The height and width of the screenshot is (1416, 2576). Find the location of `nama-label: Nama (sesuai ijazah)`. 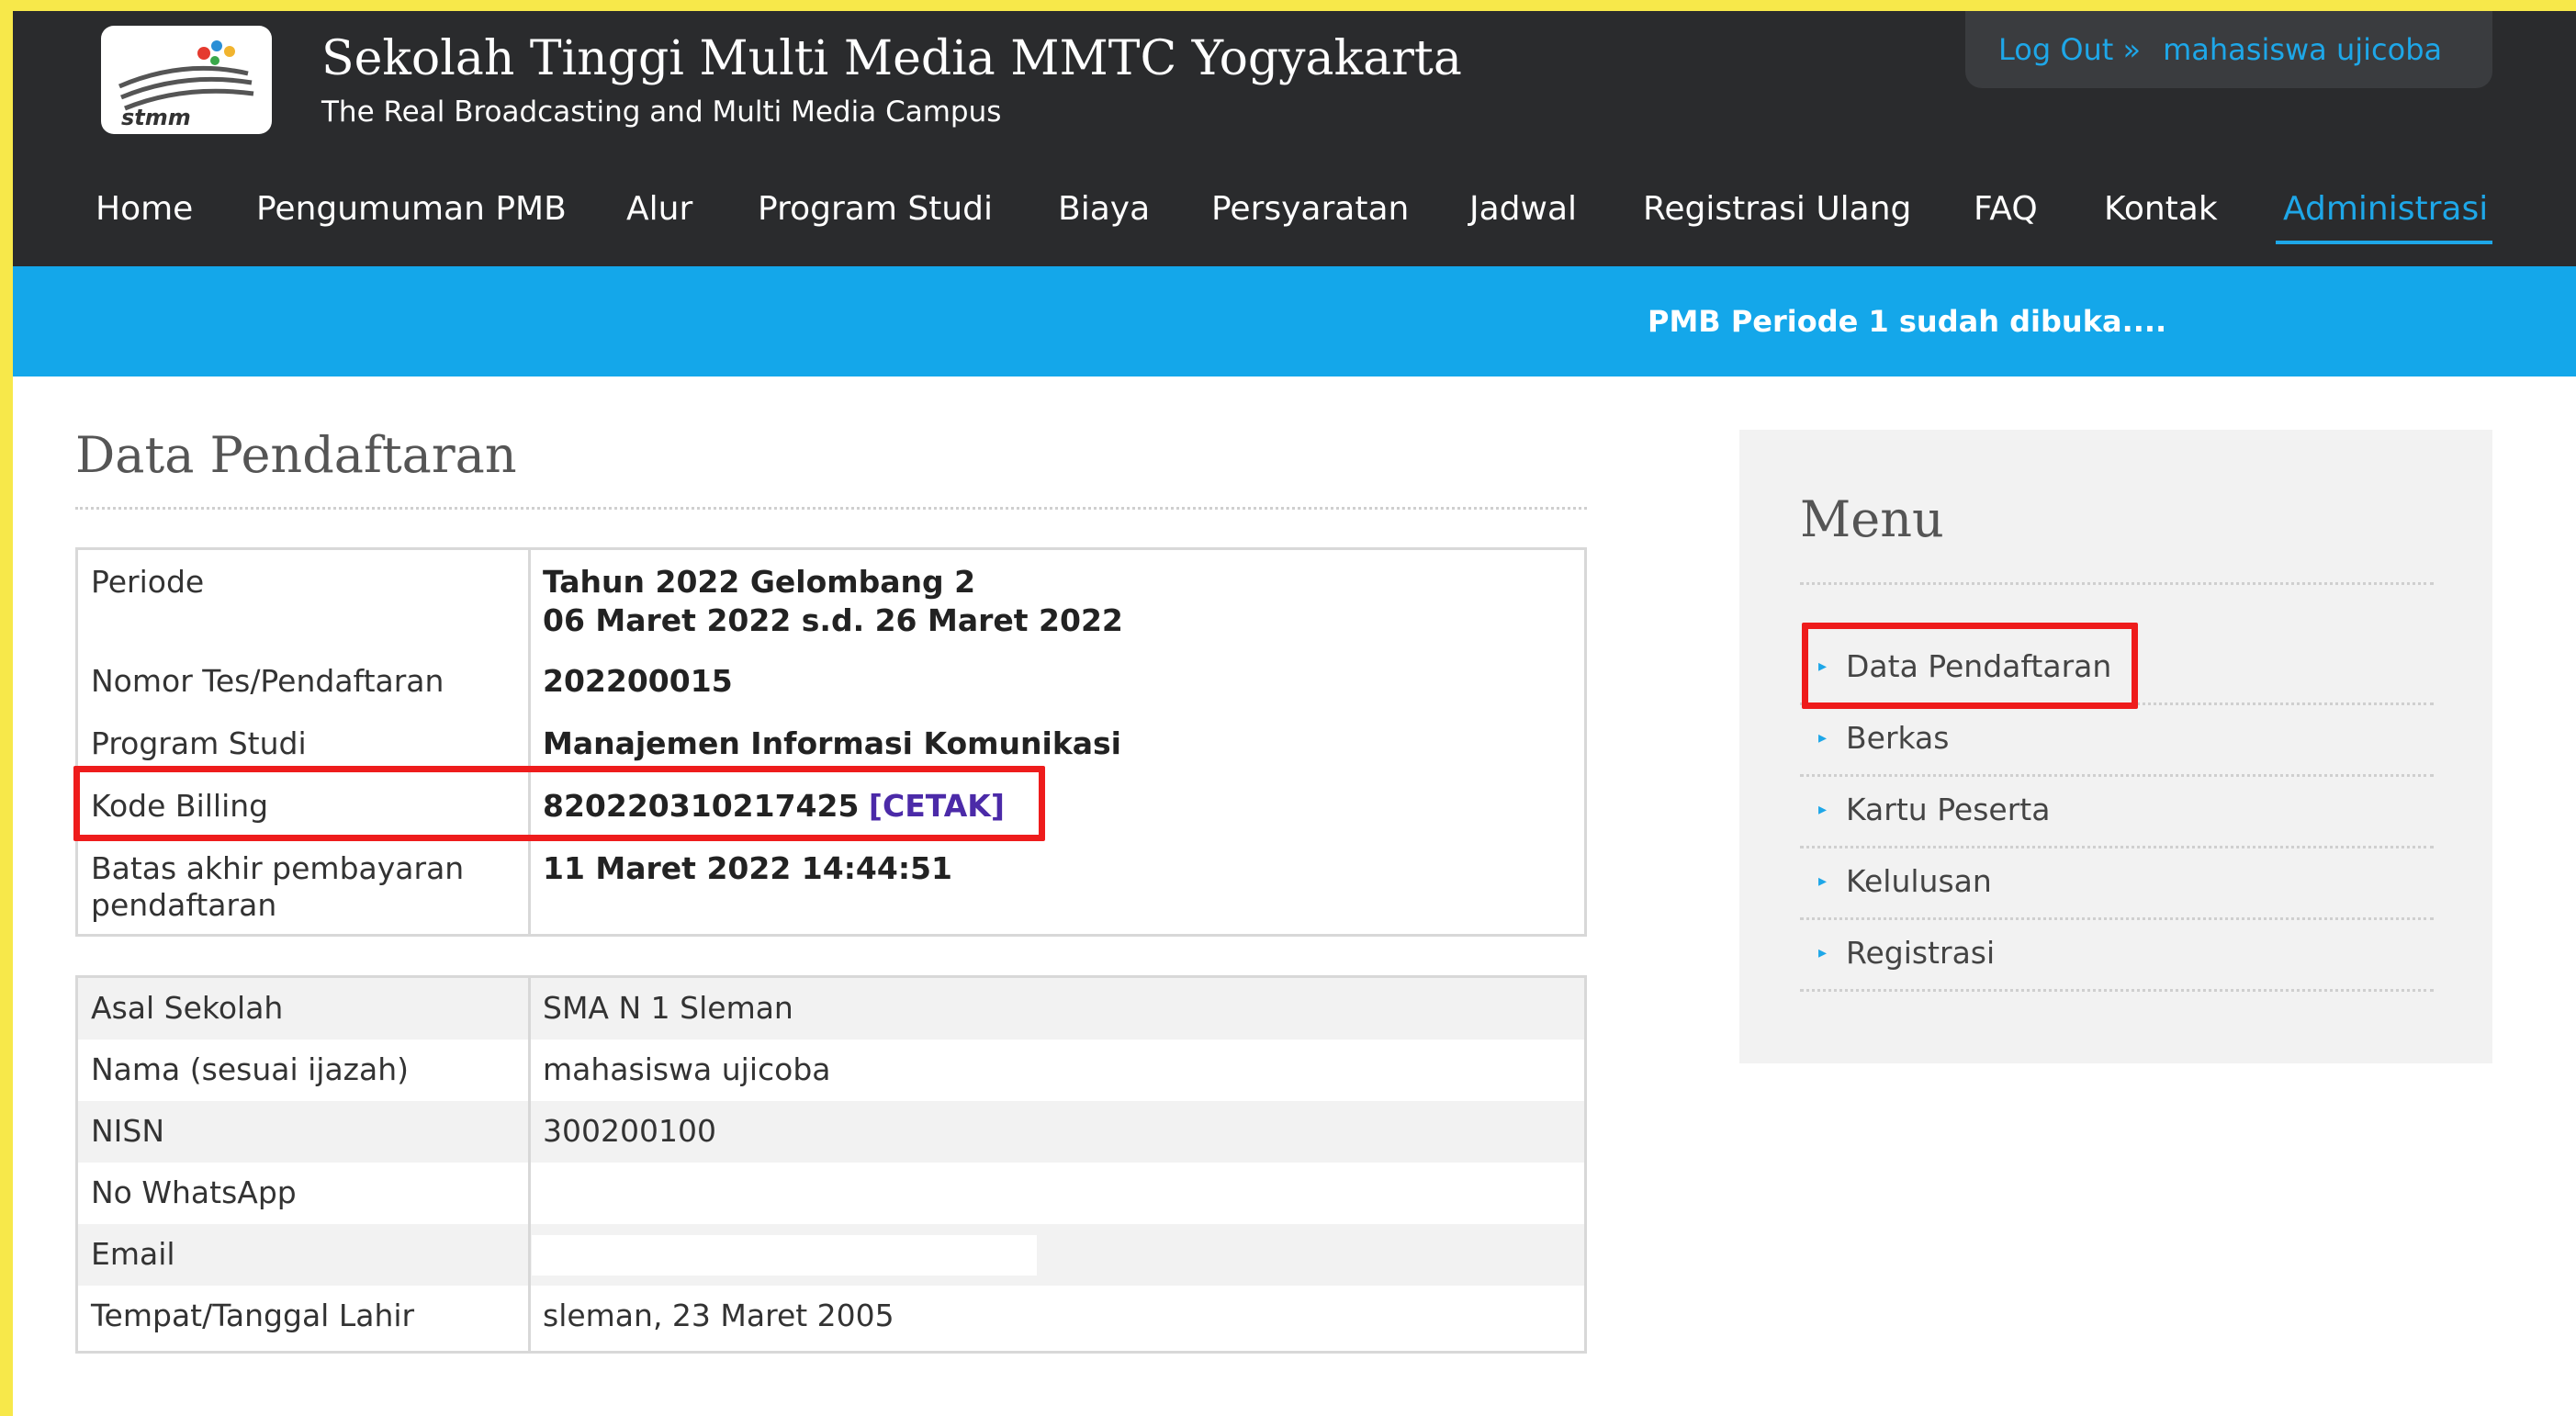

nama-label: Nama (sesuai ijazah) is located at coordinates (251, 1069).